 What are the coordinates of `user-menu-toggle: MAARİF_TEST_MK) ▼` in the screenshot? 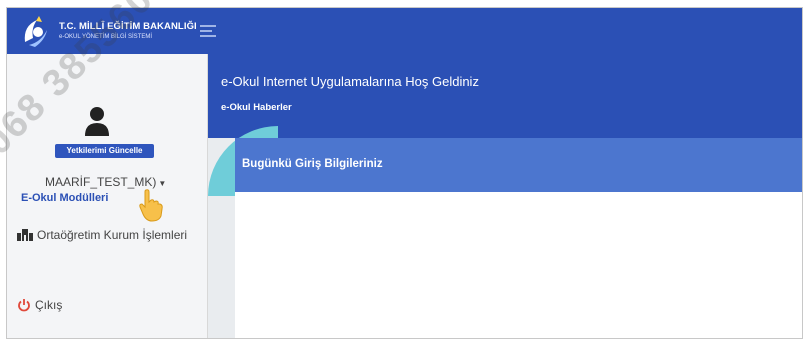 It's located at (105, 182).